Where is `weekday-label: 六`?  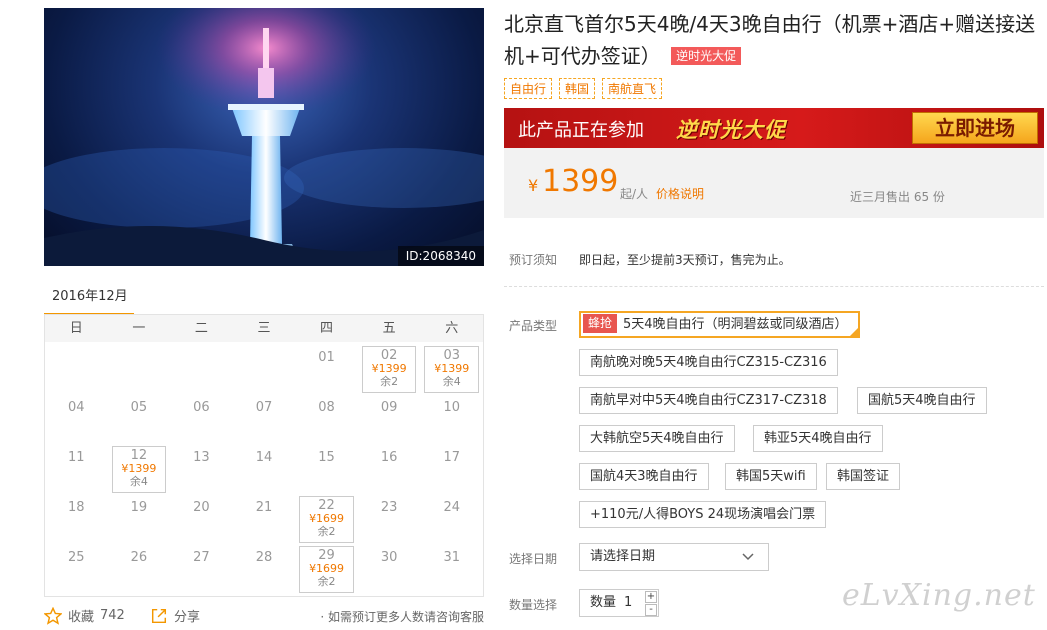 weekday-label: 六 is located at coordinates (452, 328).